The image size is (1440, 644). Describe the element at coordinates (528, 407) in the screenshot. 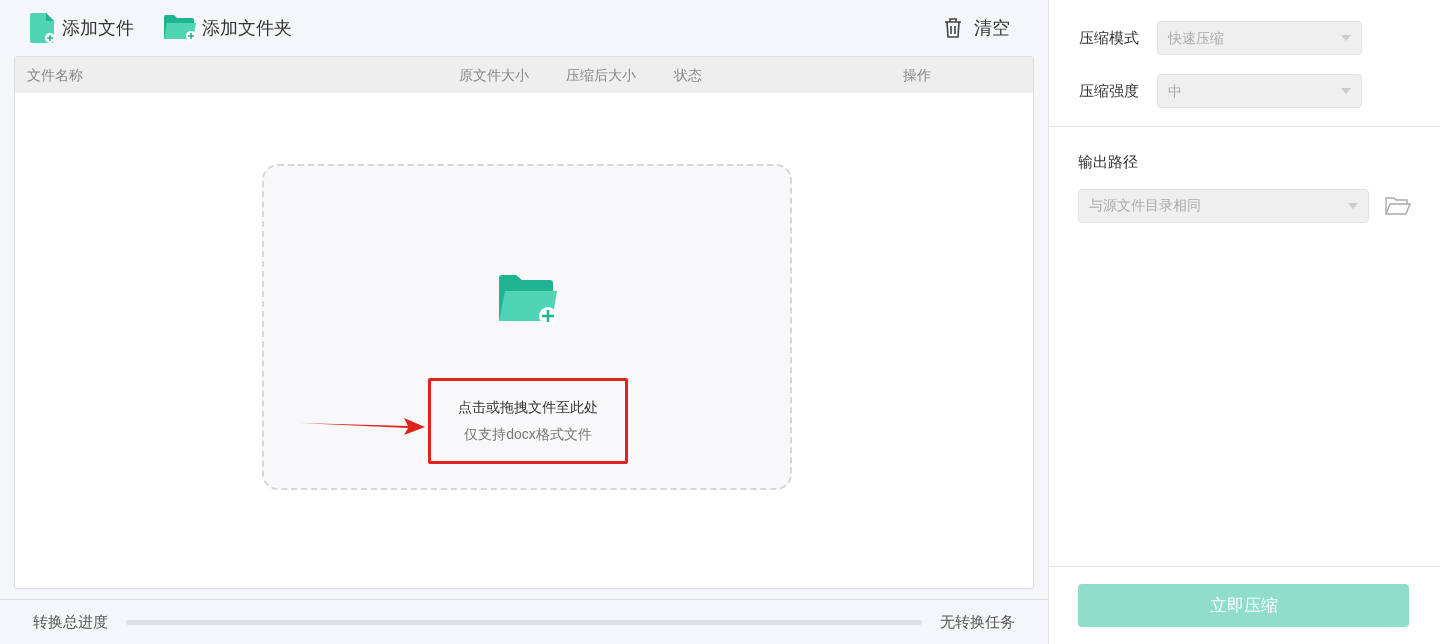

I see `drop-instruction: 点击或拖拽文件至此处` at that location.